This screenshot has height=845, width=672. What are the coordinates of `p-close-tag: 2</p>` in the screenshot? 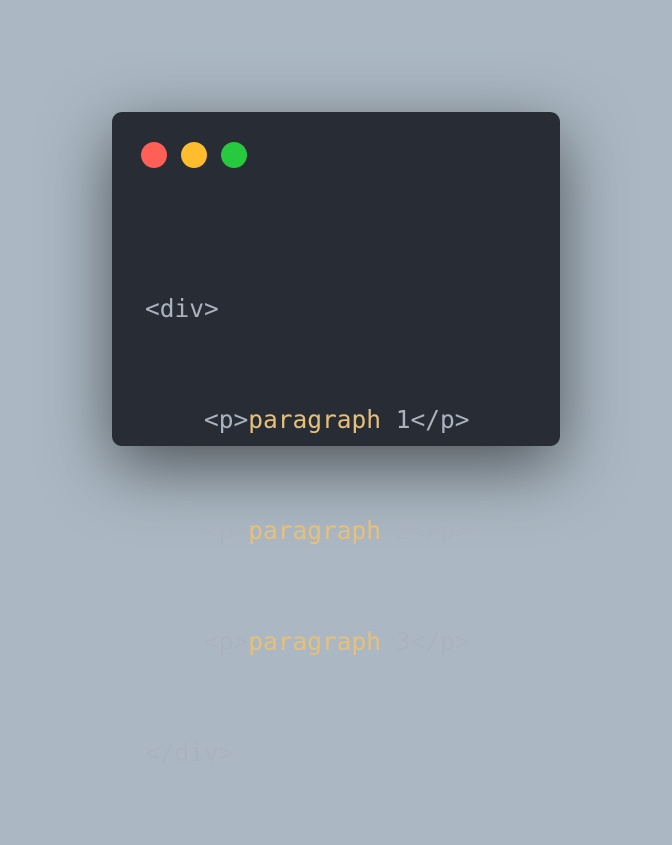 It's located at (425, 530).